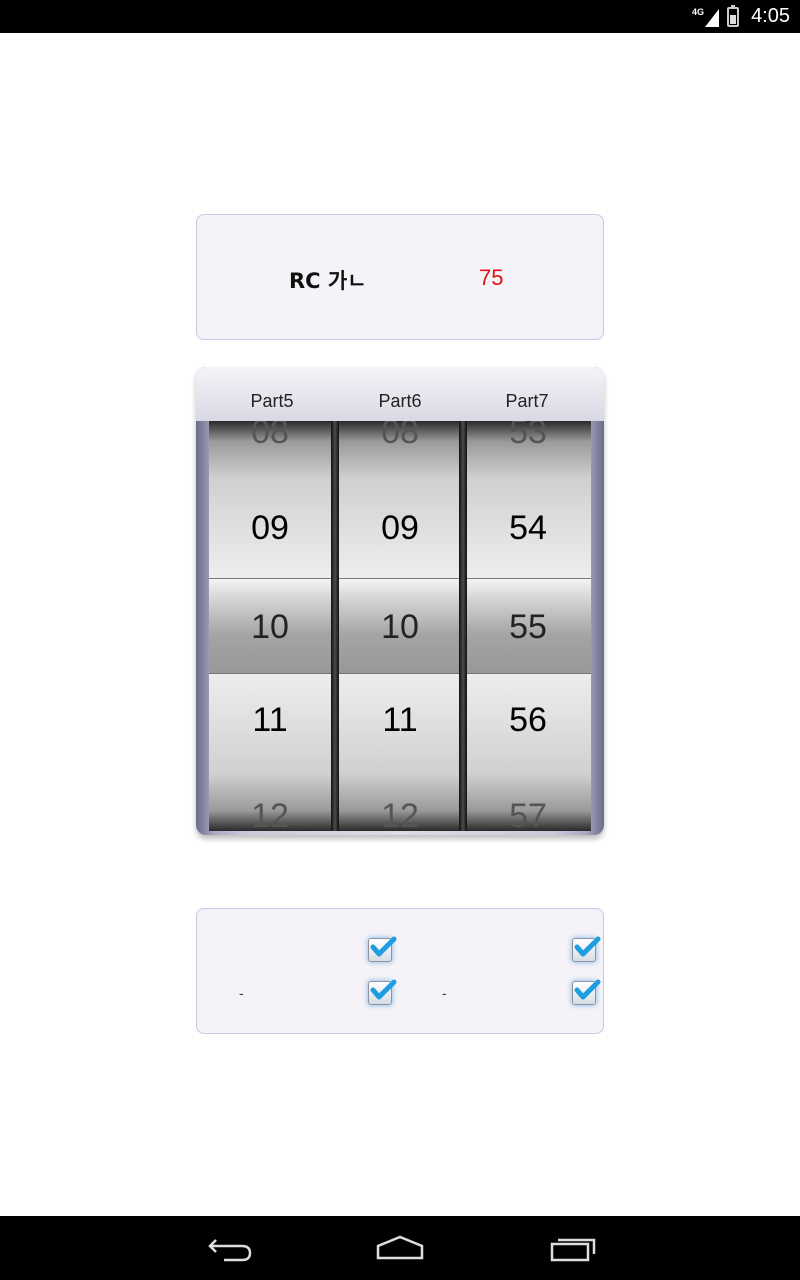 The width and height of the screenshot is (800, 1280). What do you see at coordinates (400, 971) in the screenshot?
I see `options-card: - -` at bounding box center [400, 971].